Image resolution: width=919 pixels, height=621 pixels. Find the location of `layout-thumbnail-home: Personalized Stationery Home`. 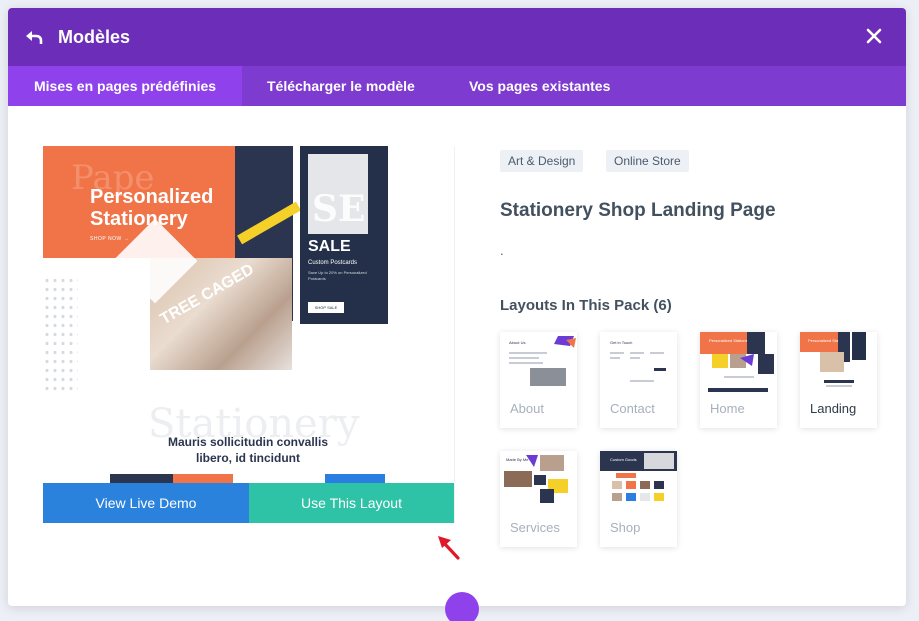

layout-thumbnail-home: Personalized Stationery Home is located at coordinates (738, 380).